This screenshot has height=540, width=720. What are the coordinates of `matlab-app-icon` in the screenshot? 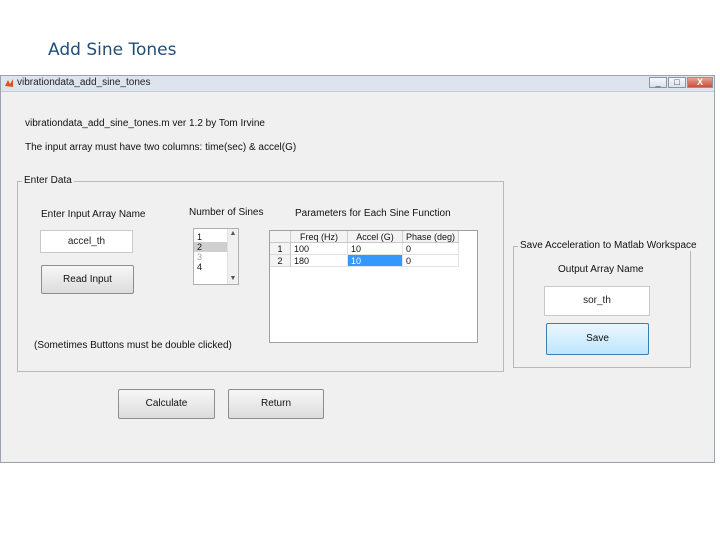 It's located at (9, 83).